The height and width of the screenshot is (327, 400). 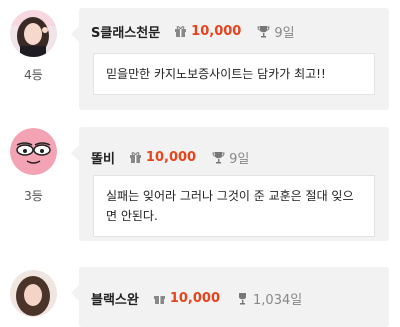 What do you see at coordinates (33, 75) in the screenshot?
I see `rank-label: 4등` at bounding box center [33, 75].